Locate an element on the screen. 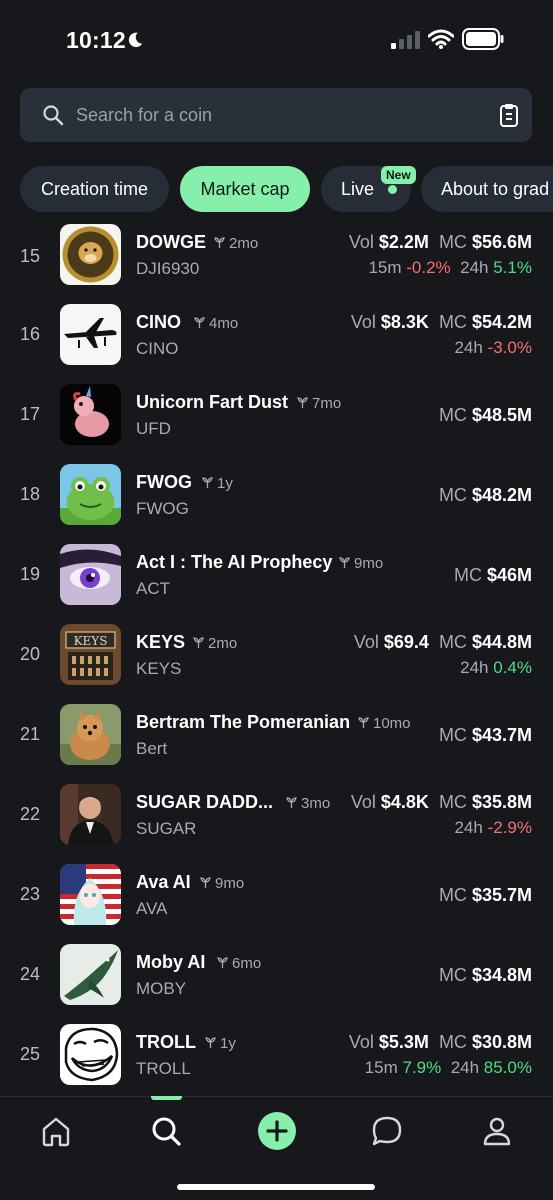 This screenshot has height=1200, width=553. coin-rank: 24 is located at coordinates (30, 974).